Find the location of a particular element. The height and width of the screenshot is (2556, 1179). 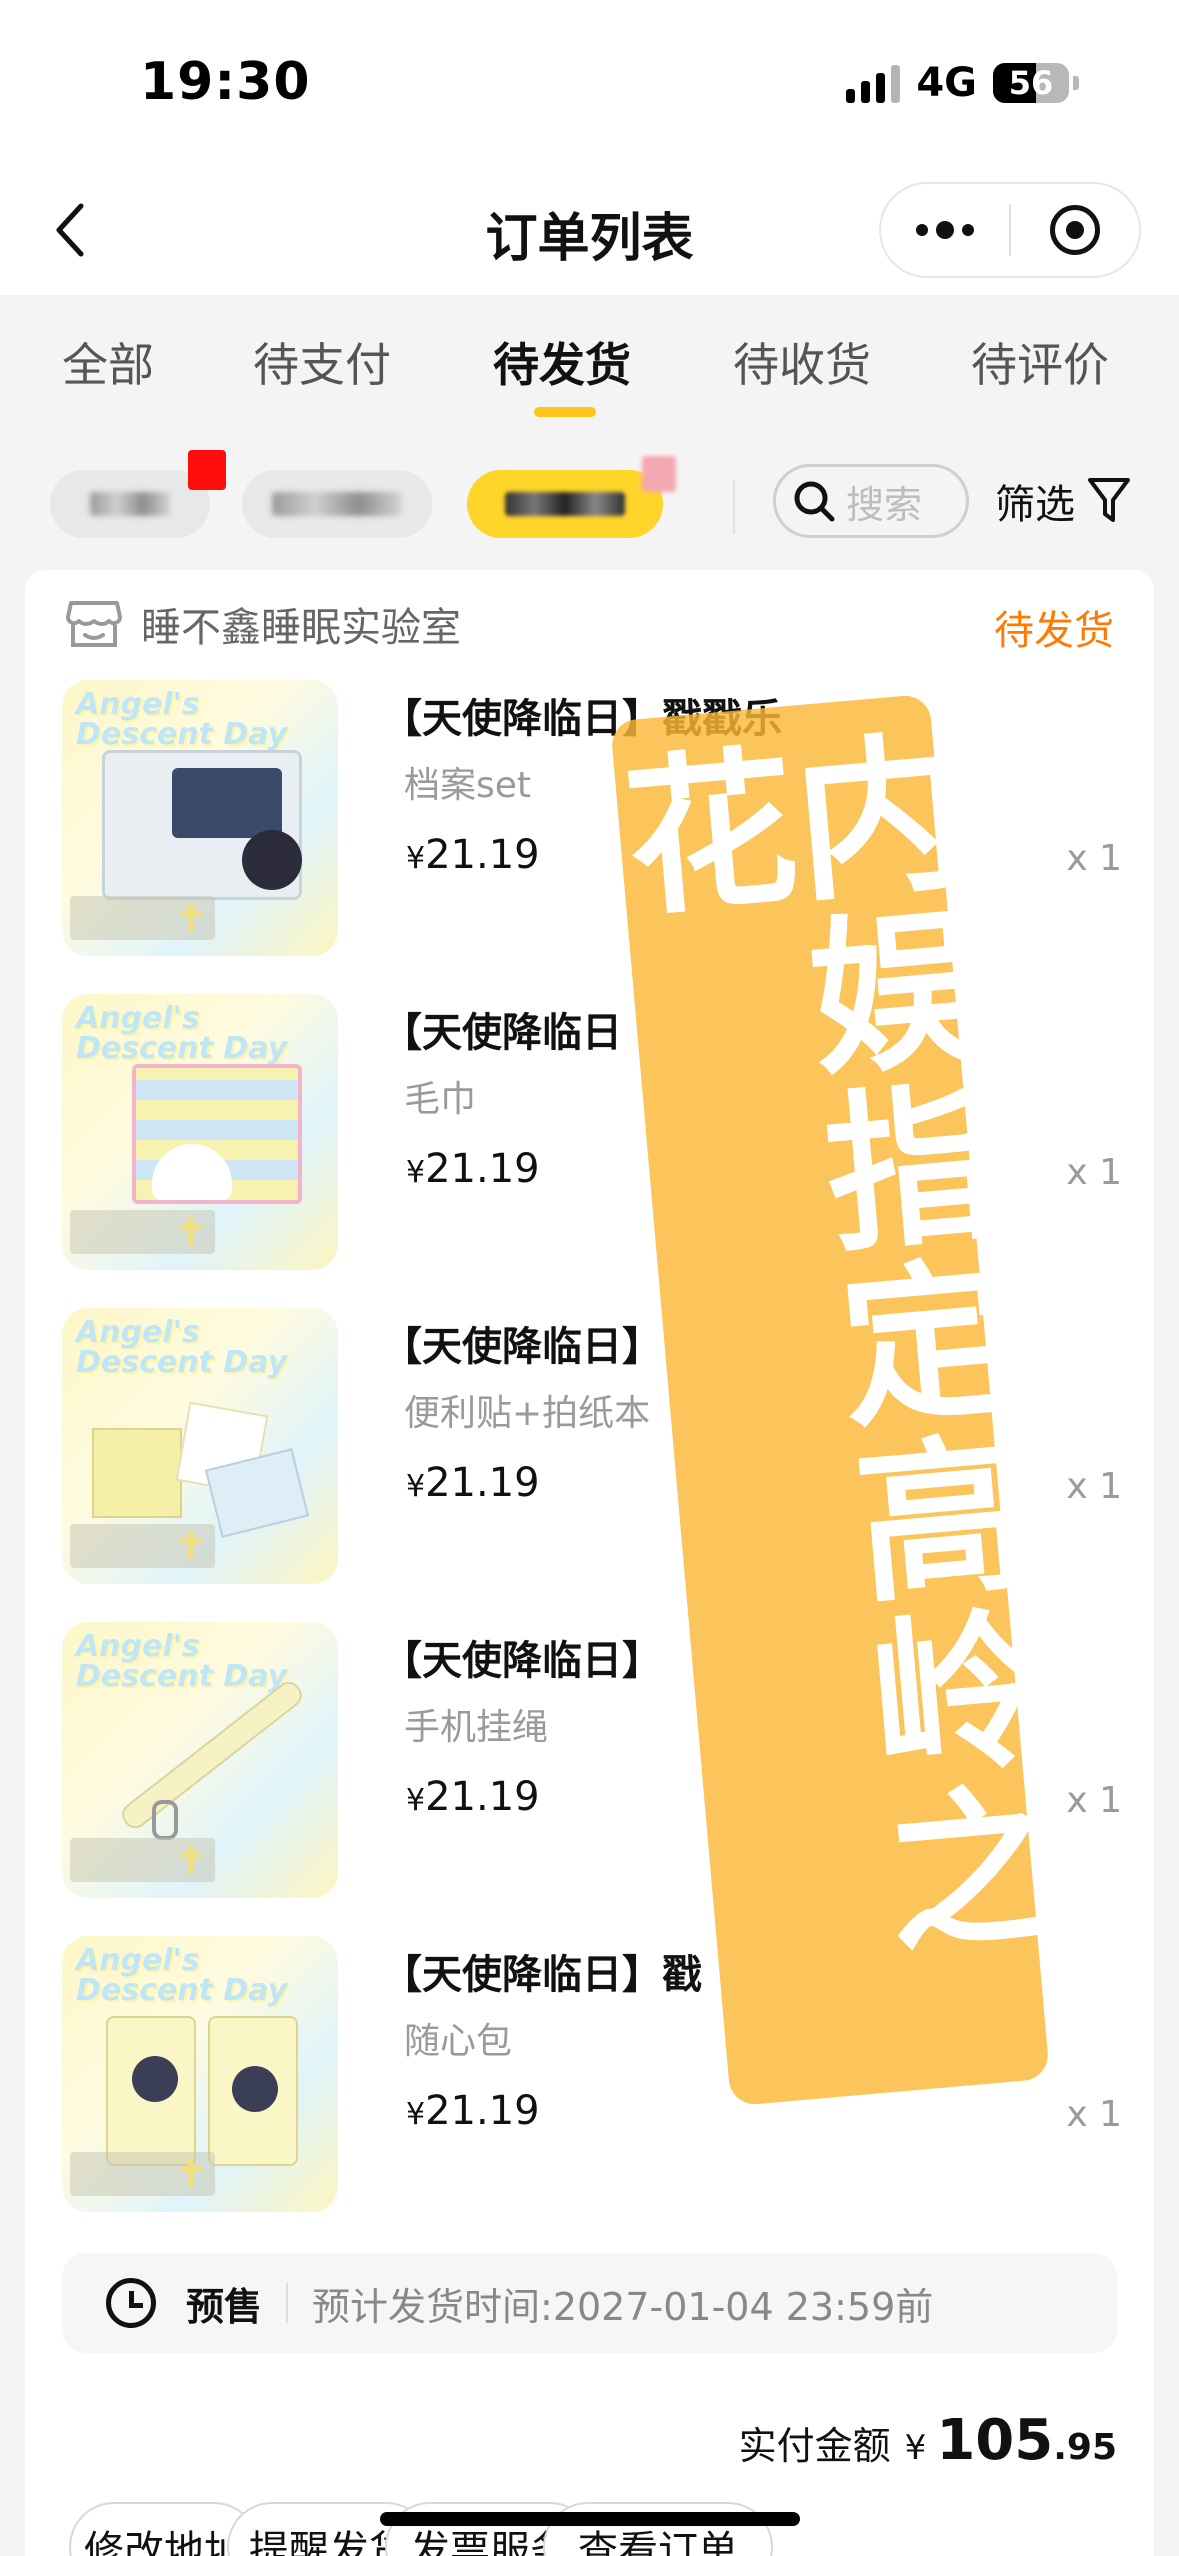

tab-pending-payment: 待支付 is located at coordinates (322, 362).